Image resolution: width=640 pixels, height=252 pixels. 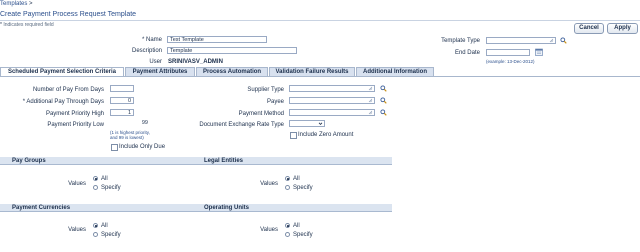 I want to click on include-zero-amount-checkbox, so click(x=293, y=135).